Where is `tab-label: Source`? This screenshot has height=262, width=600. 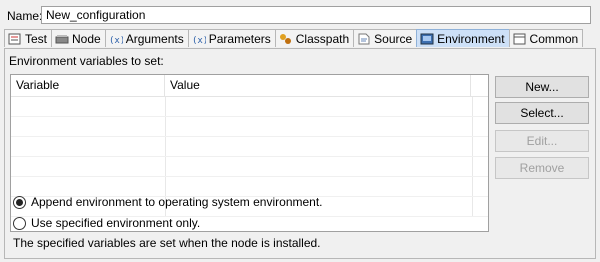
tab-label: Source is located at coordinates (393, 38).